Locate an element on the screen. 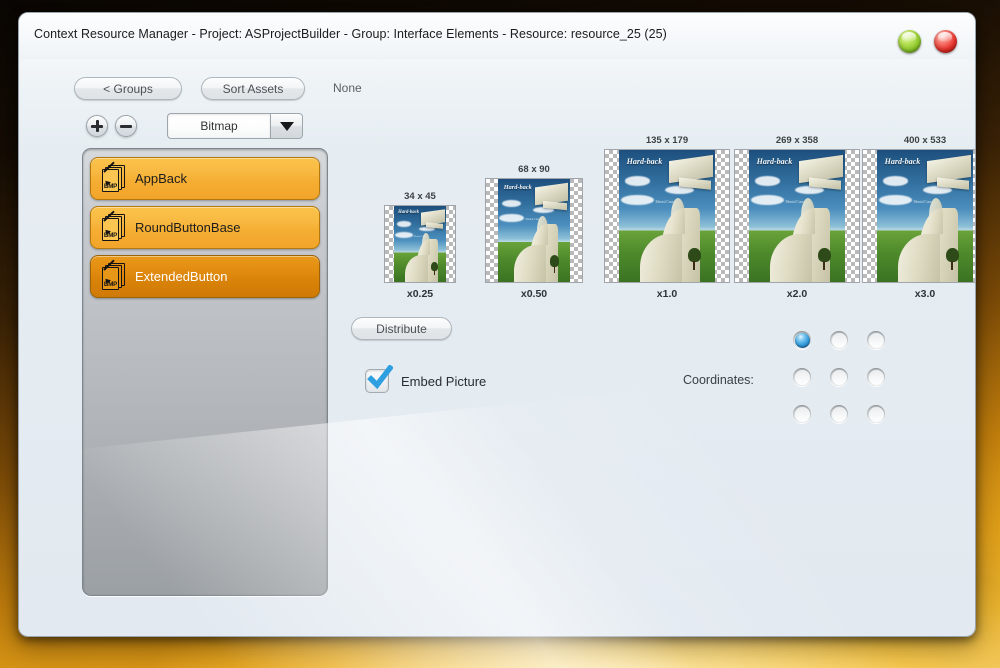 The image size is (1000, 668). distribute-button: Distribute is located at coordinates (401, 328).